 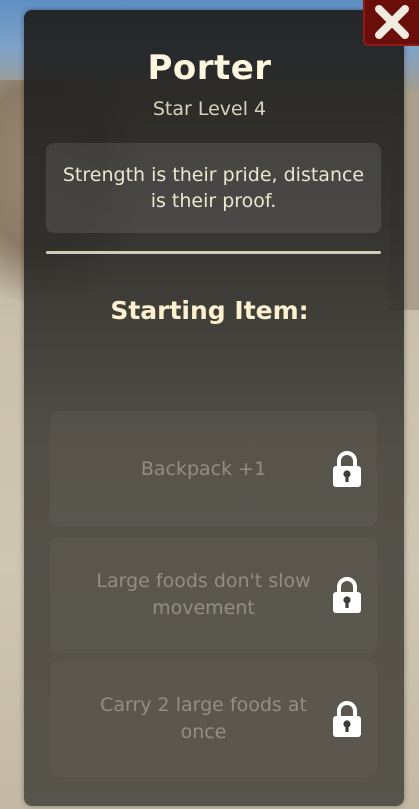 I want to click on perk-label: Carry 2 large foods at once, so click(x=203, y=718).